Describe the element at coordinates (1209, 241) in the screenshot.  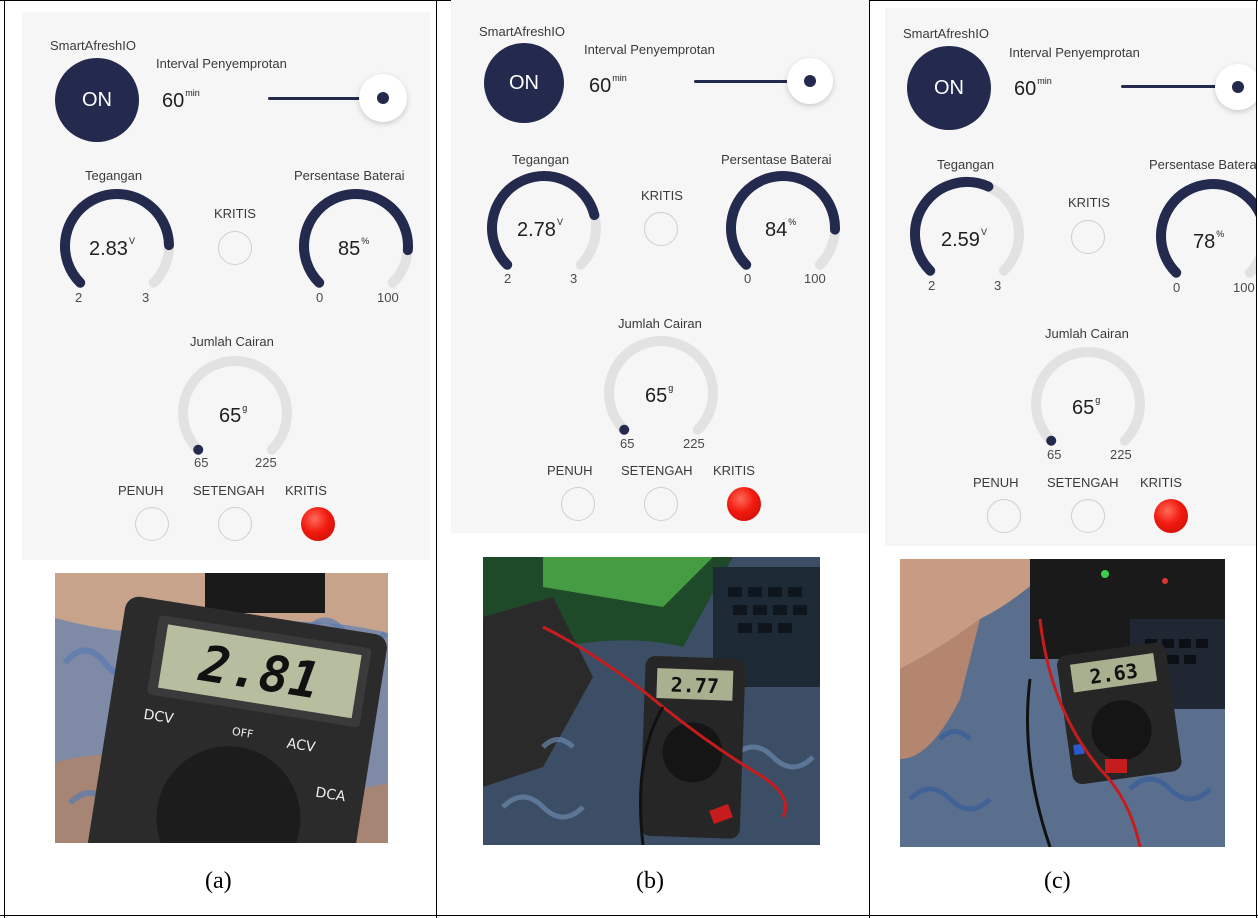
I see `battery-value: 78%` at that location.